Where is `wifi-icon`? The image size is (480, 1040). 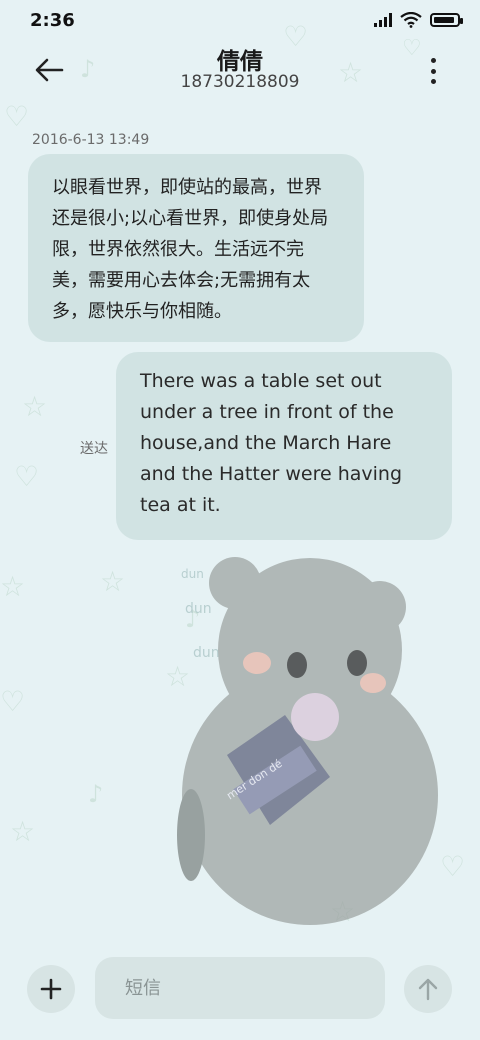
wifi-icon is located at coordinates (411, 20).